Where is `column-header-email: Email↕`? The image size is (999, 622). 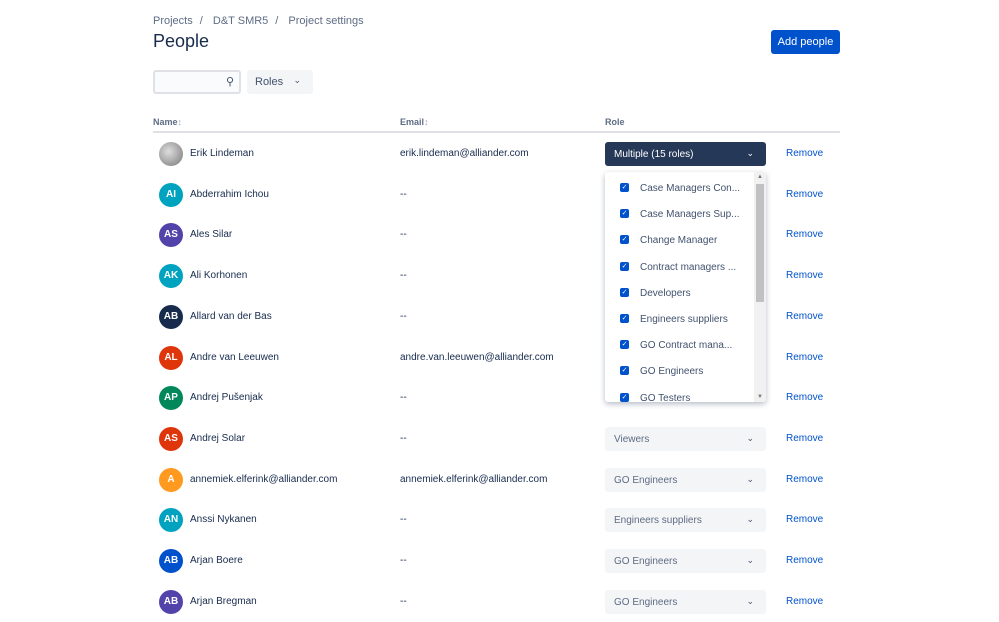
column-header-email: Email↕ is located at coordinates (414, 122).